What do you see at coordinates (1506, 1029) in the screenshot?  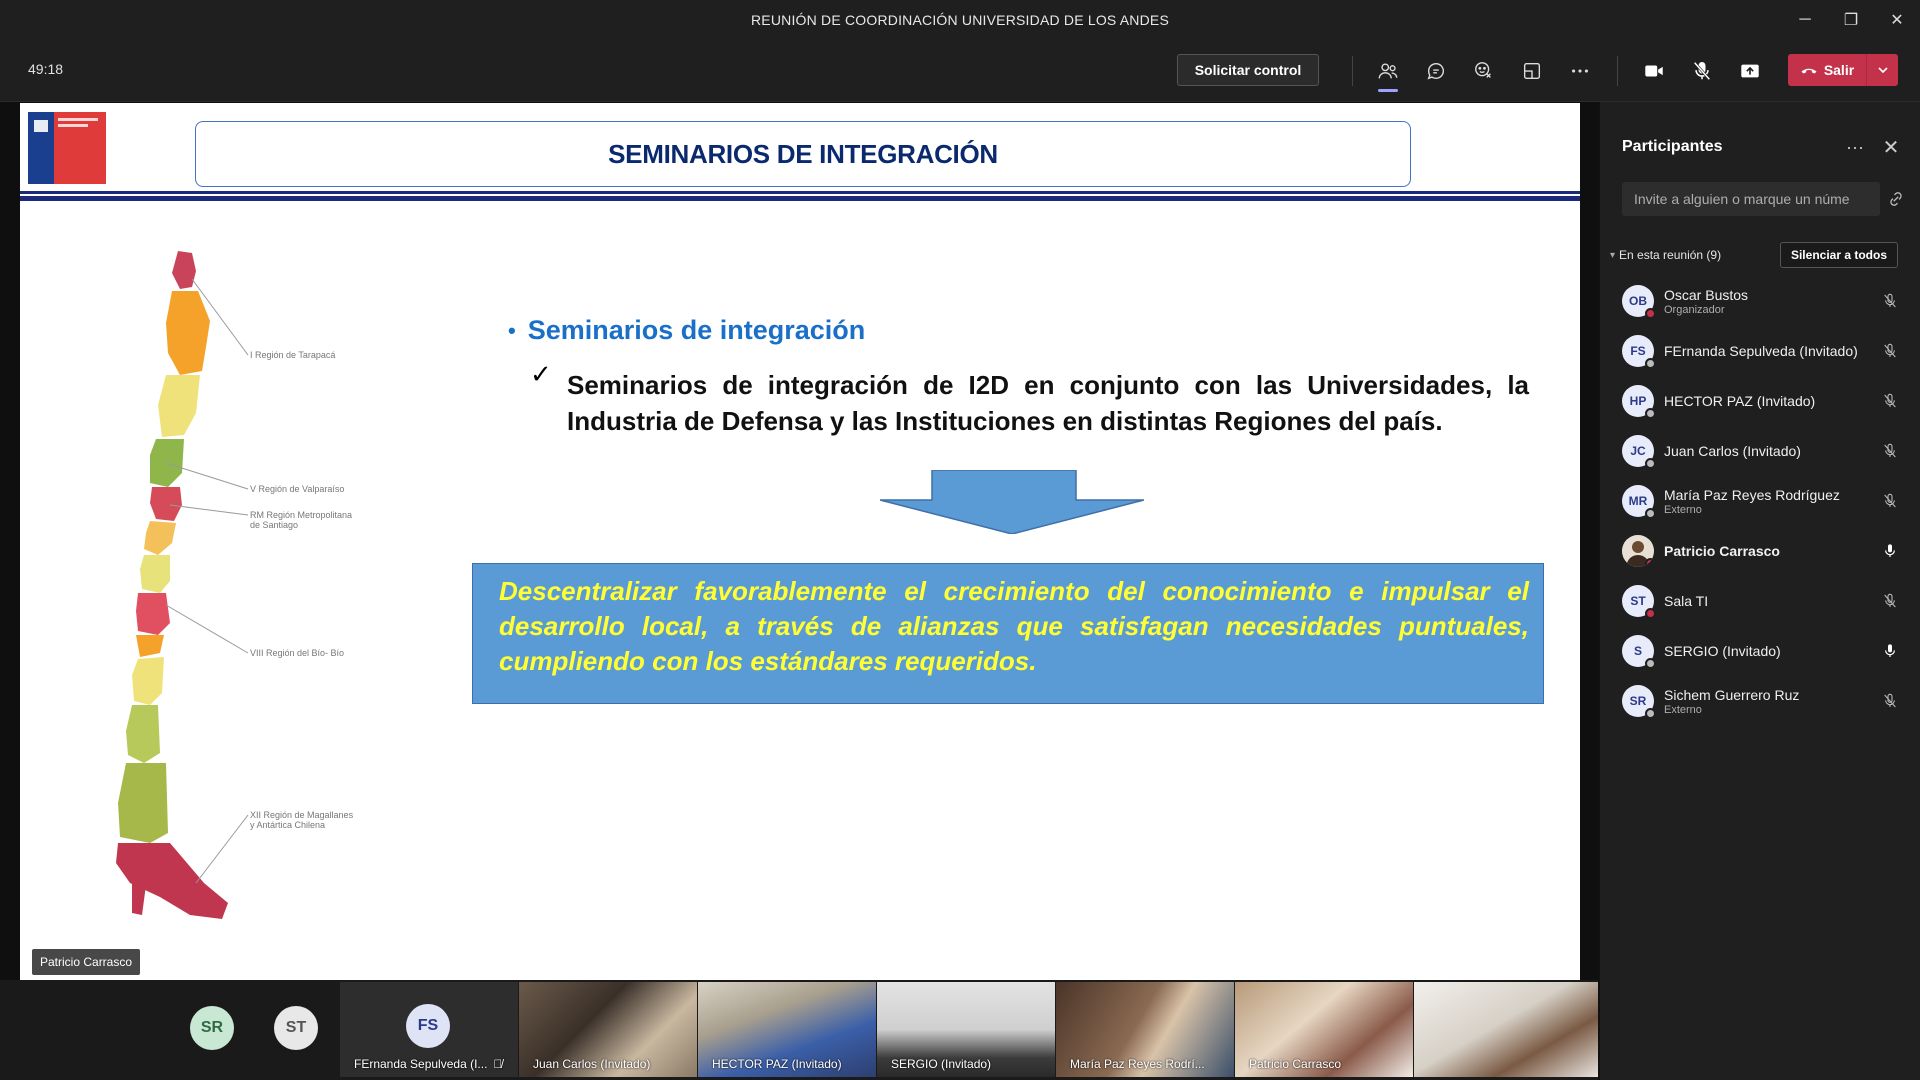 I see `video-tile` at bounding box center [1506, 1029].